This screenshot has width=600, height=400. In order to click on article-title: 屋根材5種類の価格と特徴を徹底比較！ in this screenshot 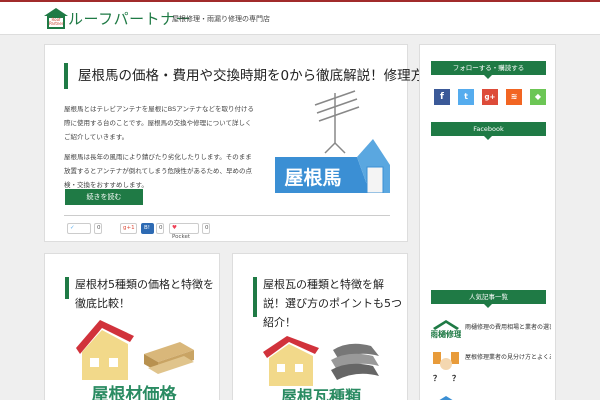, I will do `click(145, 294)`.